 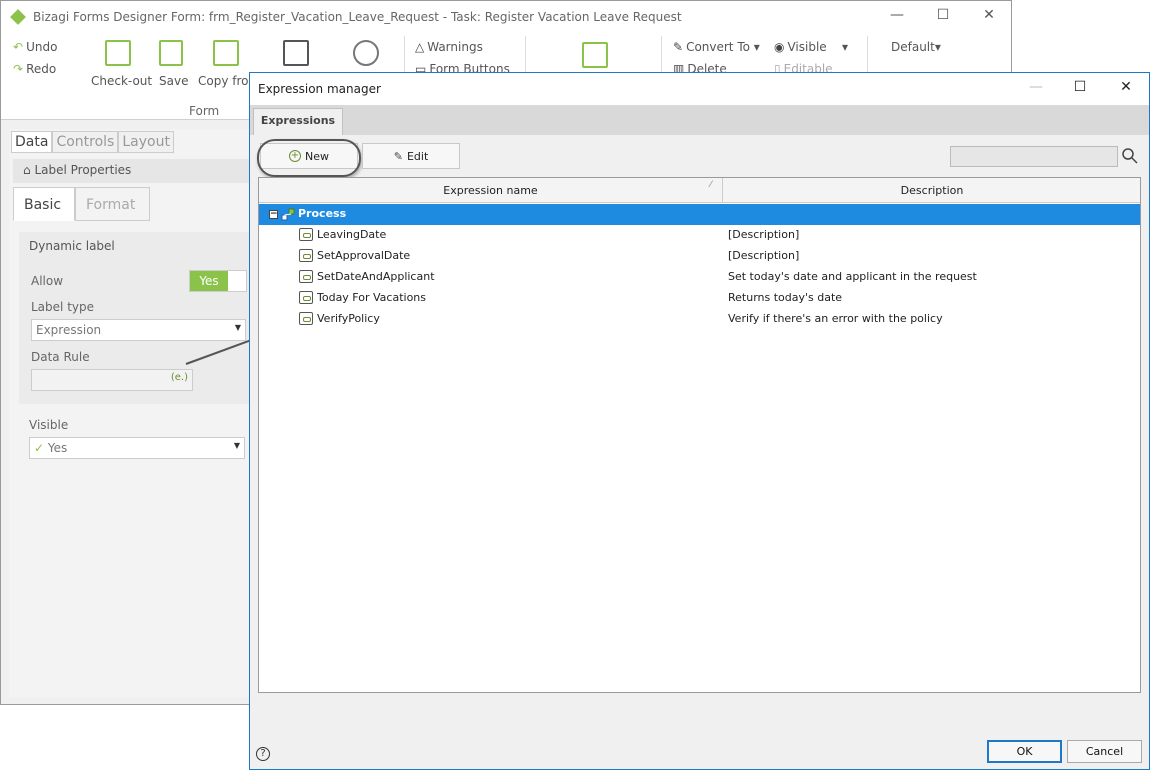 I want to click on expression-name: LeavingDate, so click(x=352, y=234).